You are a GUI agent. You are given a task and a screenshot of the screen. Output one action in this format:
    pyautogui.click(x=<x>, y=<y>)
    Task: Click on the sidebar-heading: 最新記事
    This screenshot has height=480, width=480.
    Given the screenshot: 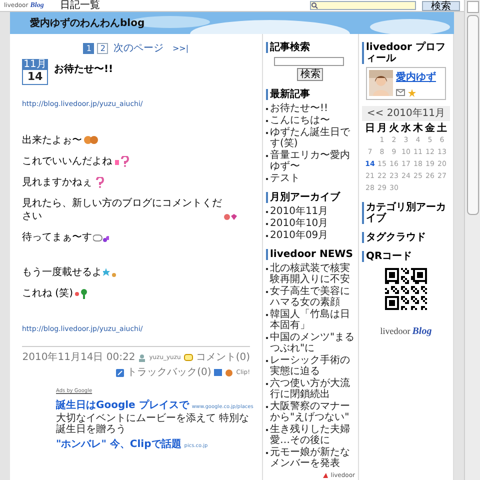 What is the action you would take?
    pyautogui.click(x=310, y=94)
    